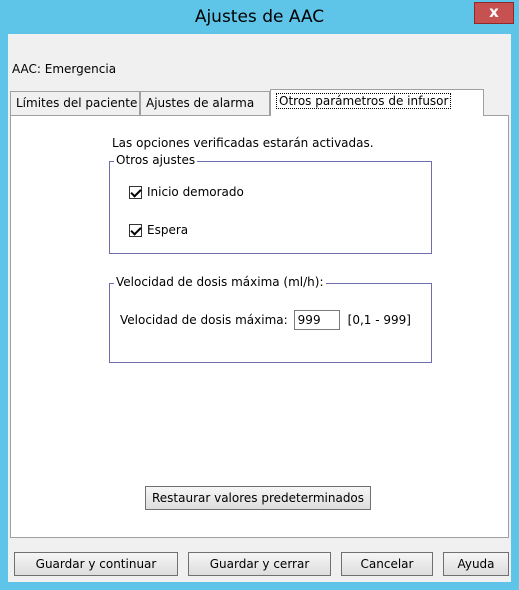 Image resolution: width=519 pixels, height=590 pixels. Describe the element at coordinates (96, 564) in the screenshot. I see `save-continue-button: Guardar y continuar` at that location.